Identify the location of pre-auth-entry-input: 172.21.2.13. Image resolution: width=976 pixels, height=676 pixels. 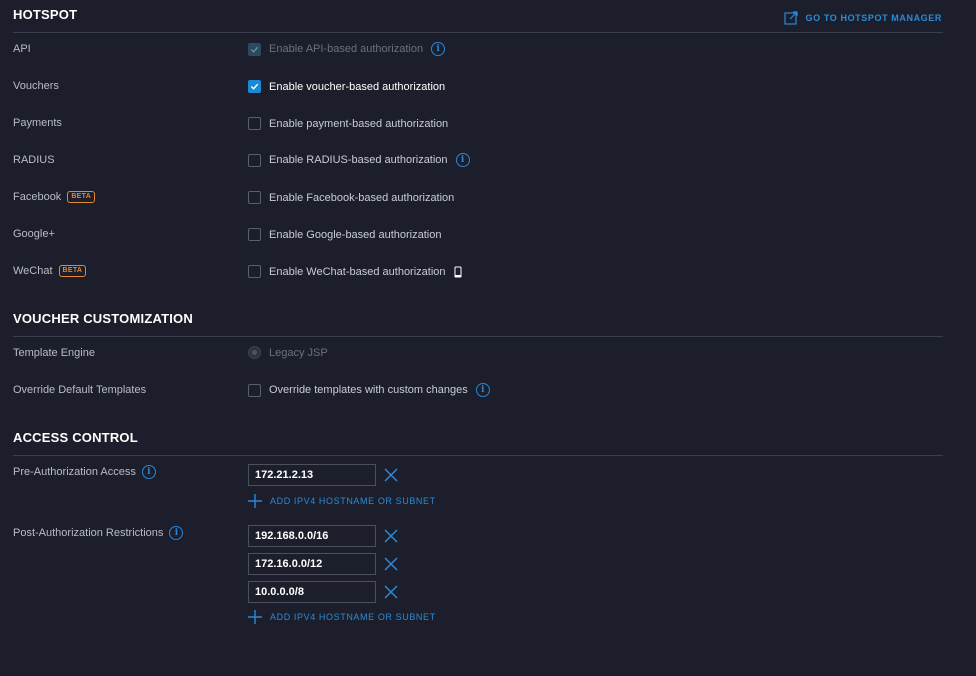
(312, 475).